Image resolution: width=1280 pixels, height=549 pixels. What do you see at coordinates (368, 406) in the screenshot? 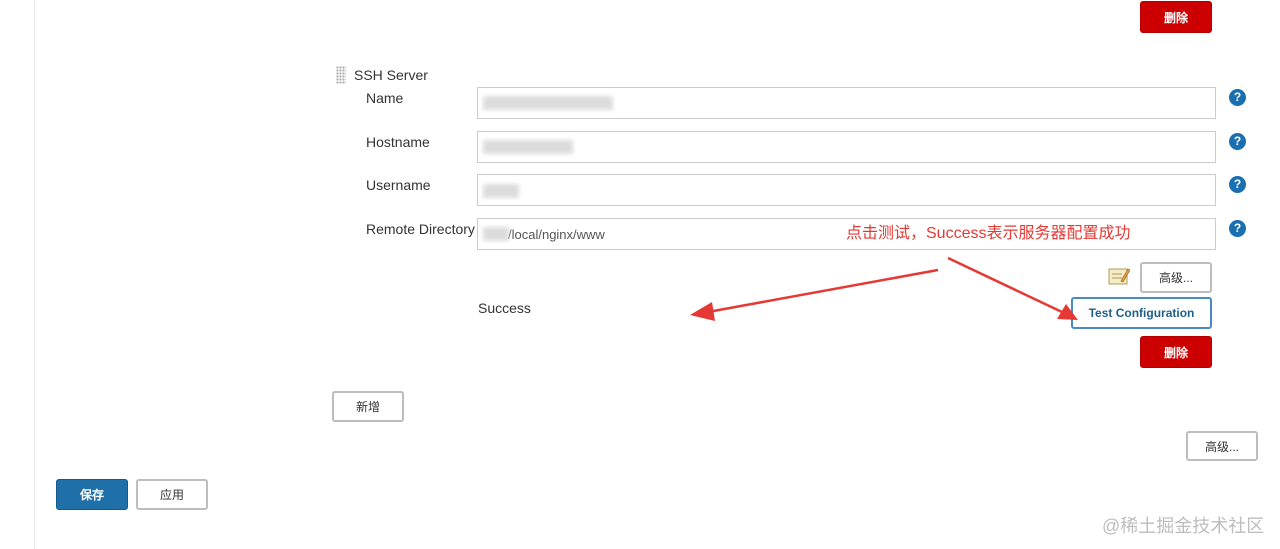
I see `add-button: 新增` at bounding box center [368, 406].